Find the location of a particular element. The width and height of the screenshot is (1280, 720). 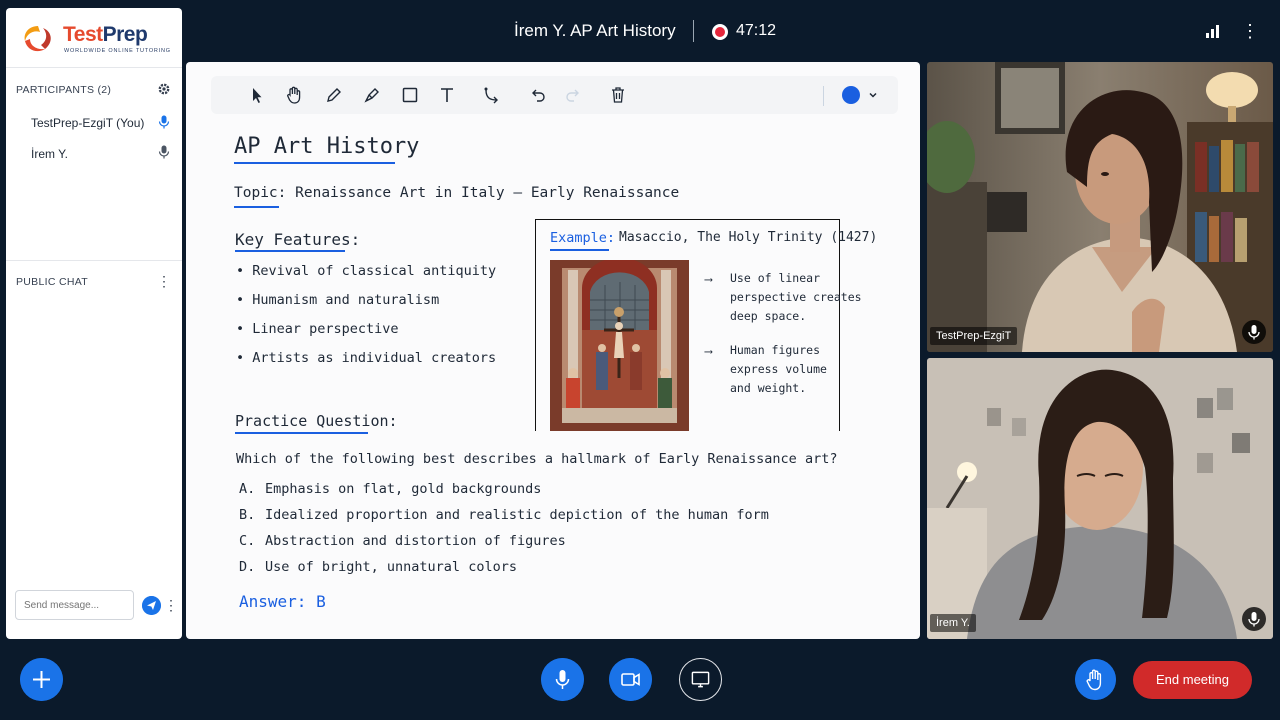

screen-share-button is located at coordinates (700, 679).